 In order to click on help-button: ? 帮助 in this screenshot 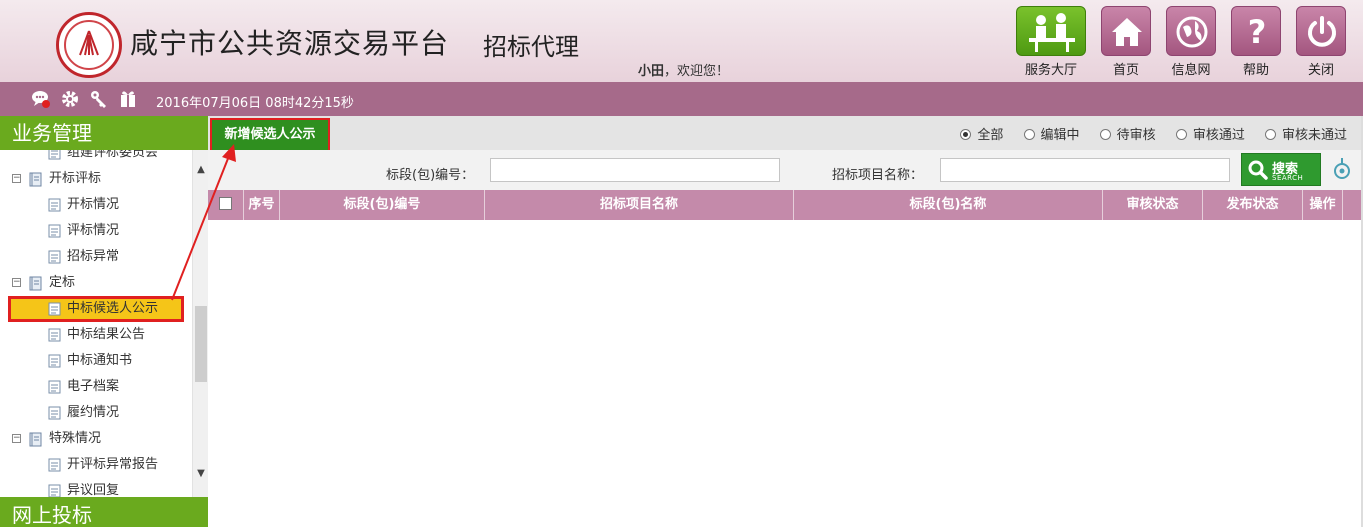, I will do `click(1256, 42)`.